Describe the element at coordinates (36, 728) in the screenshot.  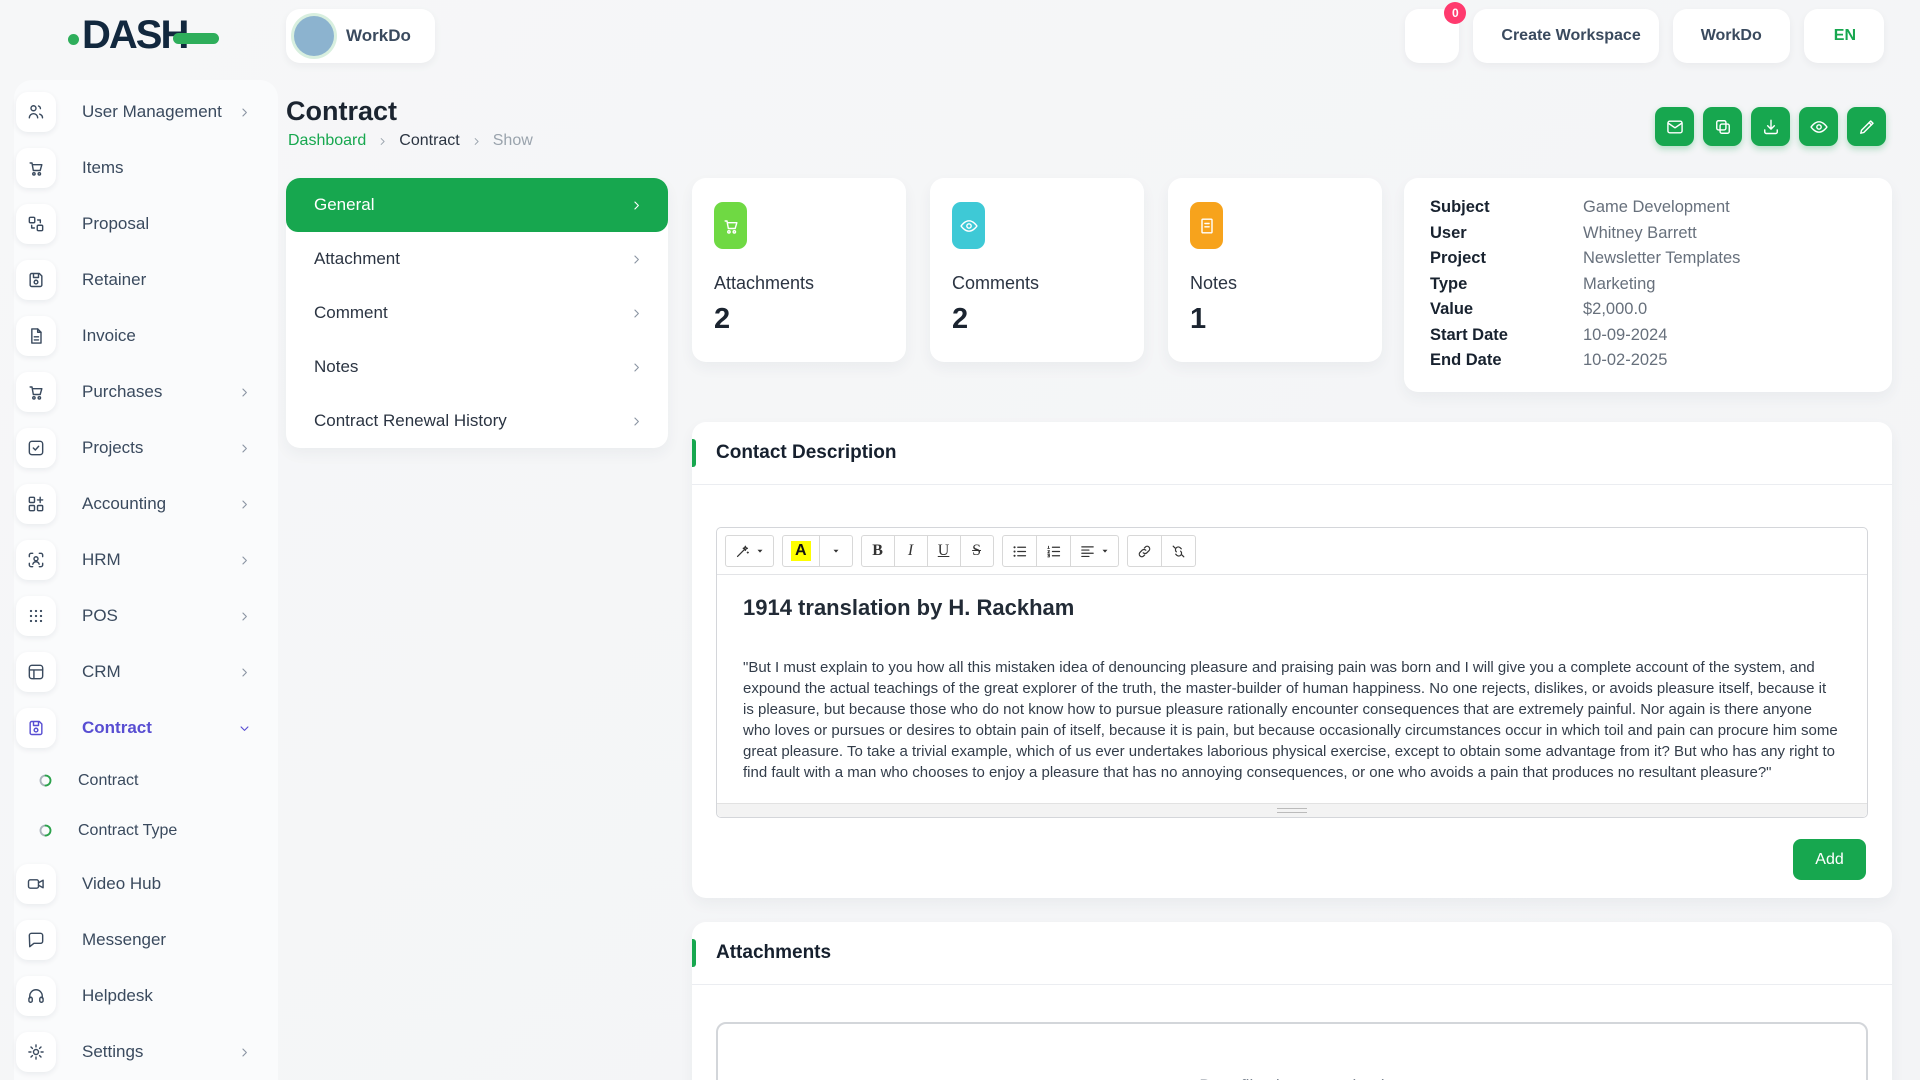
I see `floppy-icon` at that location.